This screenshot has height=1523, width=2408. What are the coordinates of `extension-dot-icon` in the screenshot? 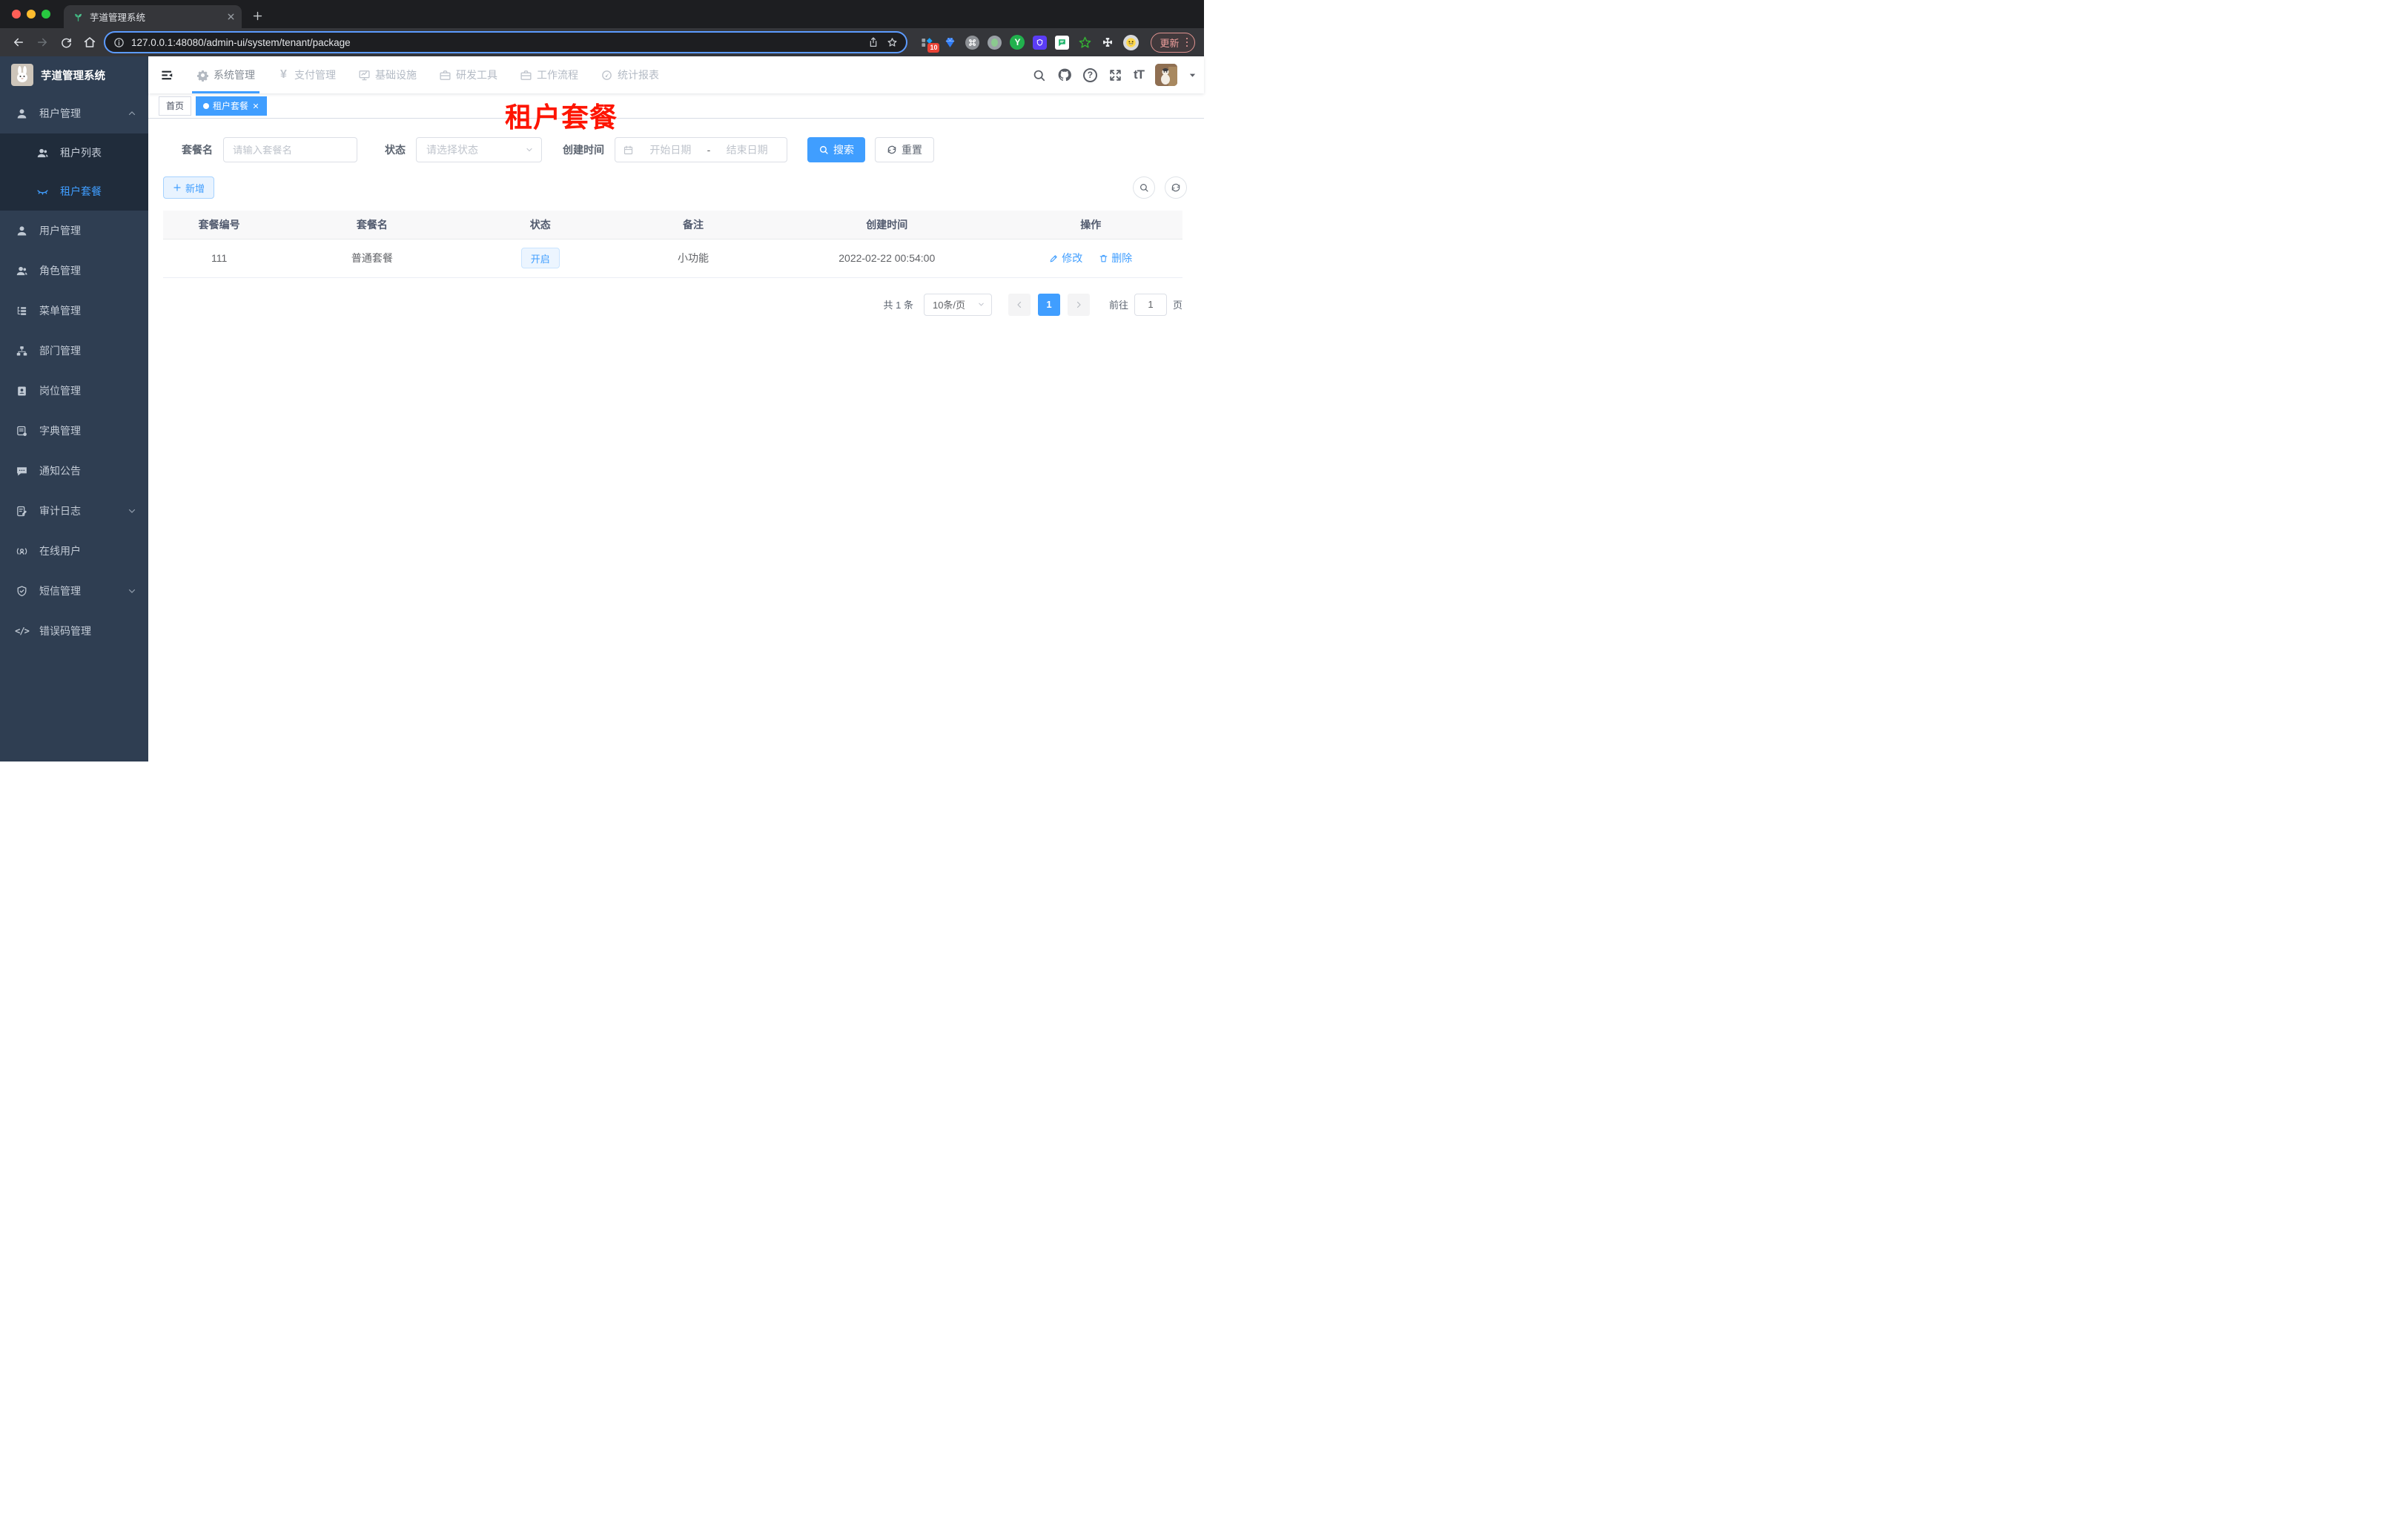 It's located at (995, 42).